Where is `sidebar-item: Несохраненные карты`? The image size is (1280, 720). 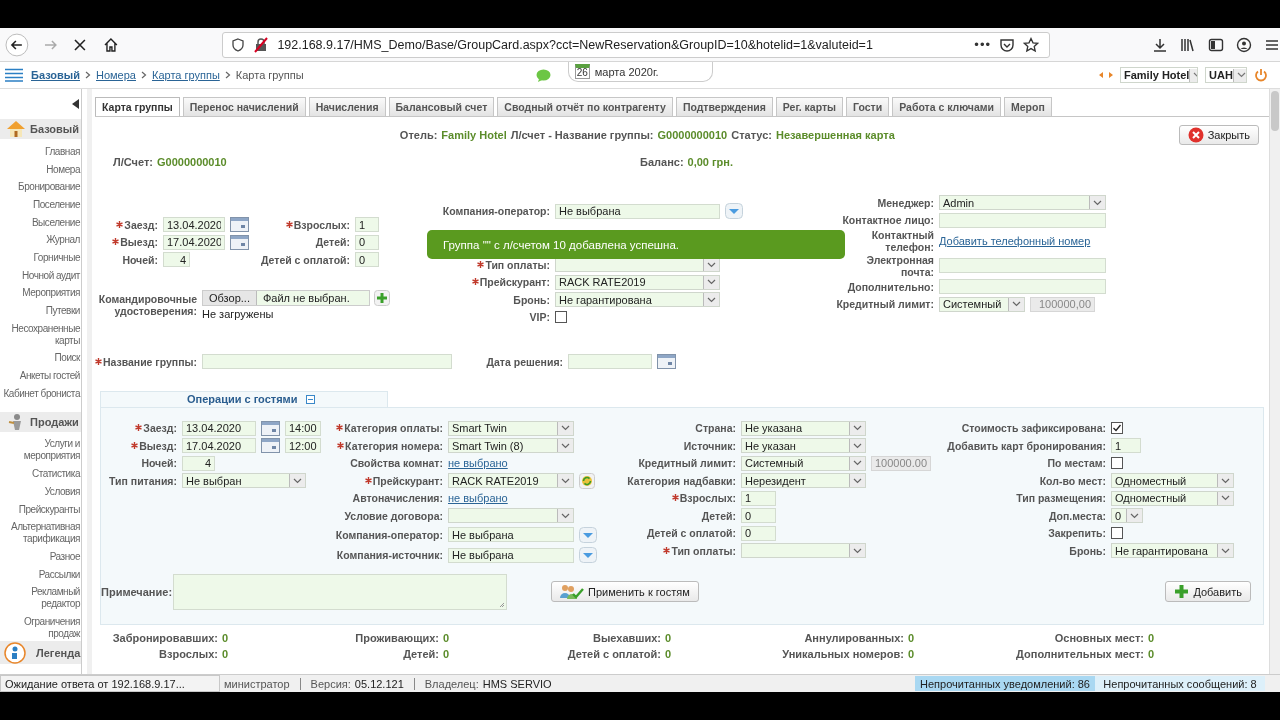 sidebar-item: Несохраненные карты is located at coordinates (40, 334).